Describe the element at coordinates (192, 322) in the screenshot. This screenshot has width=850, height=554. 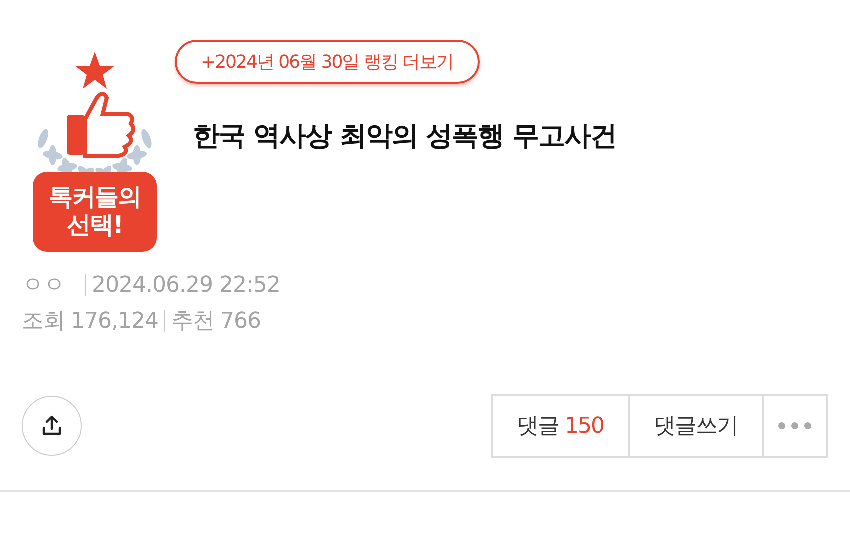
I see `likes-label: 추천` at that location.